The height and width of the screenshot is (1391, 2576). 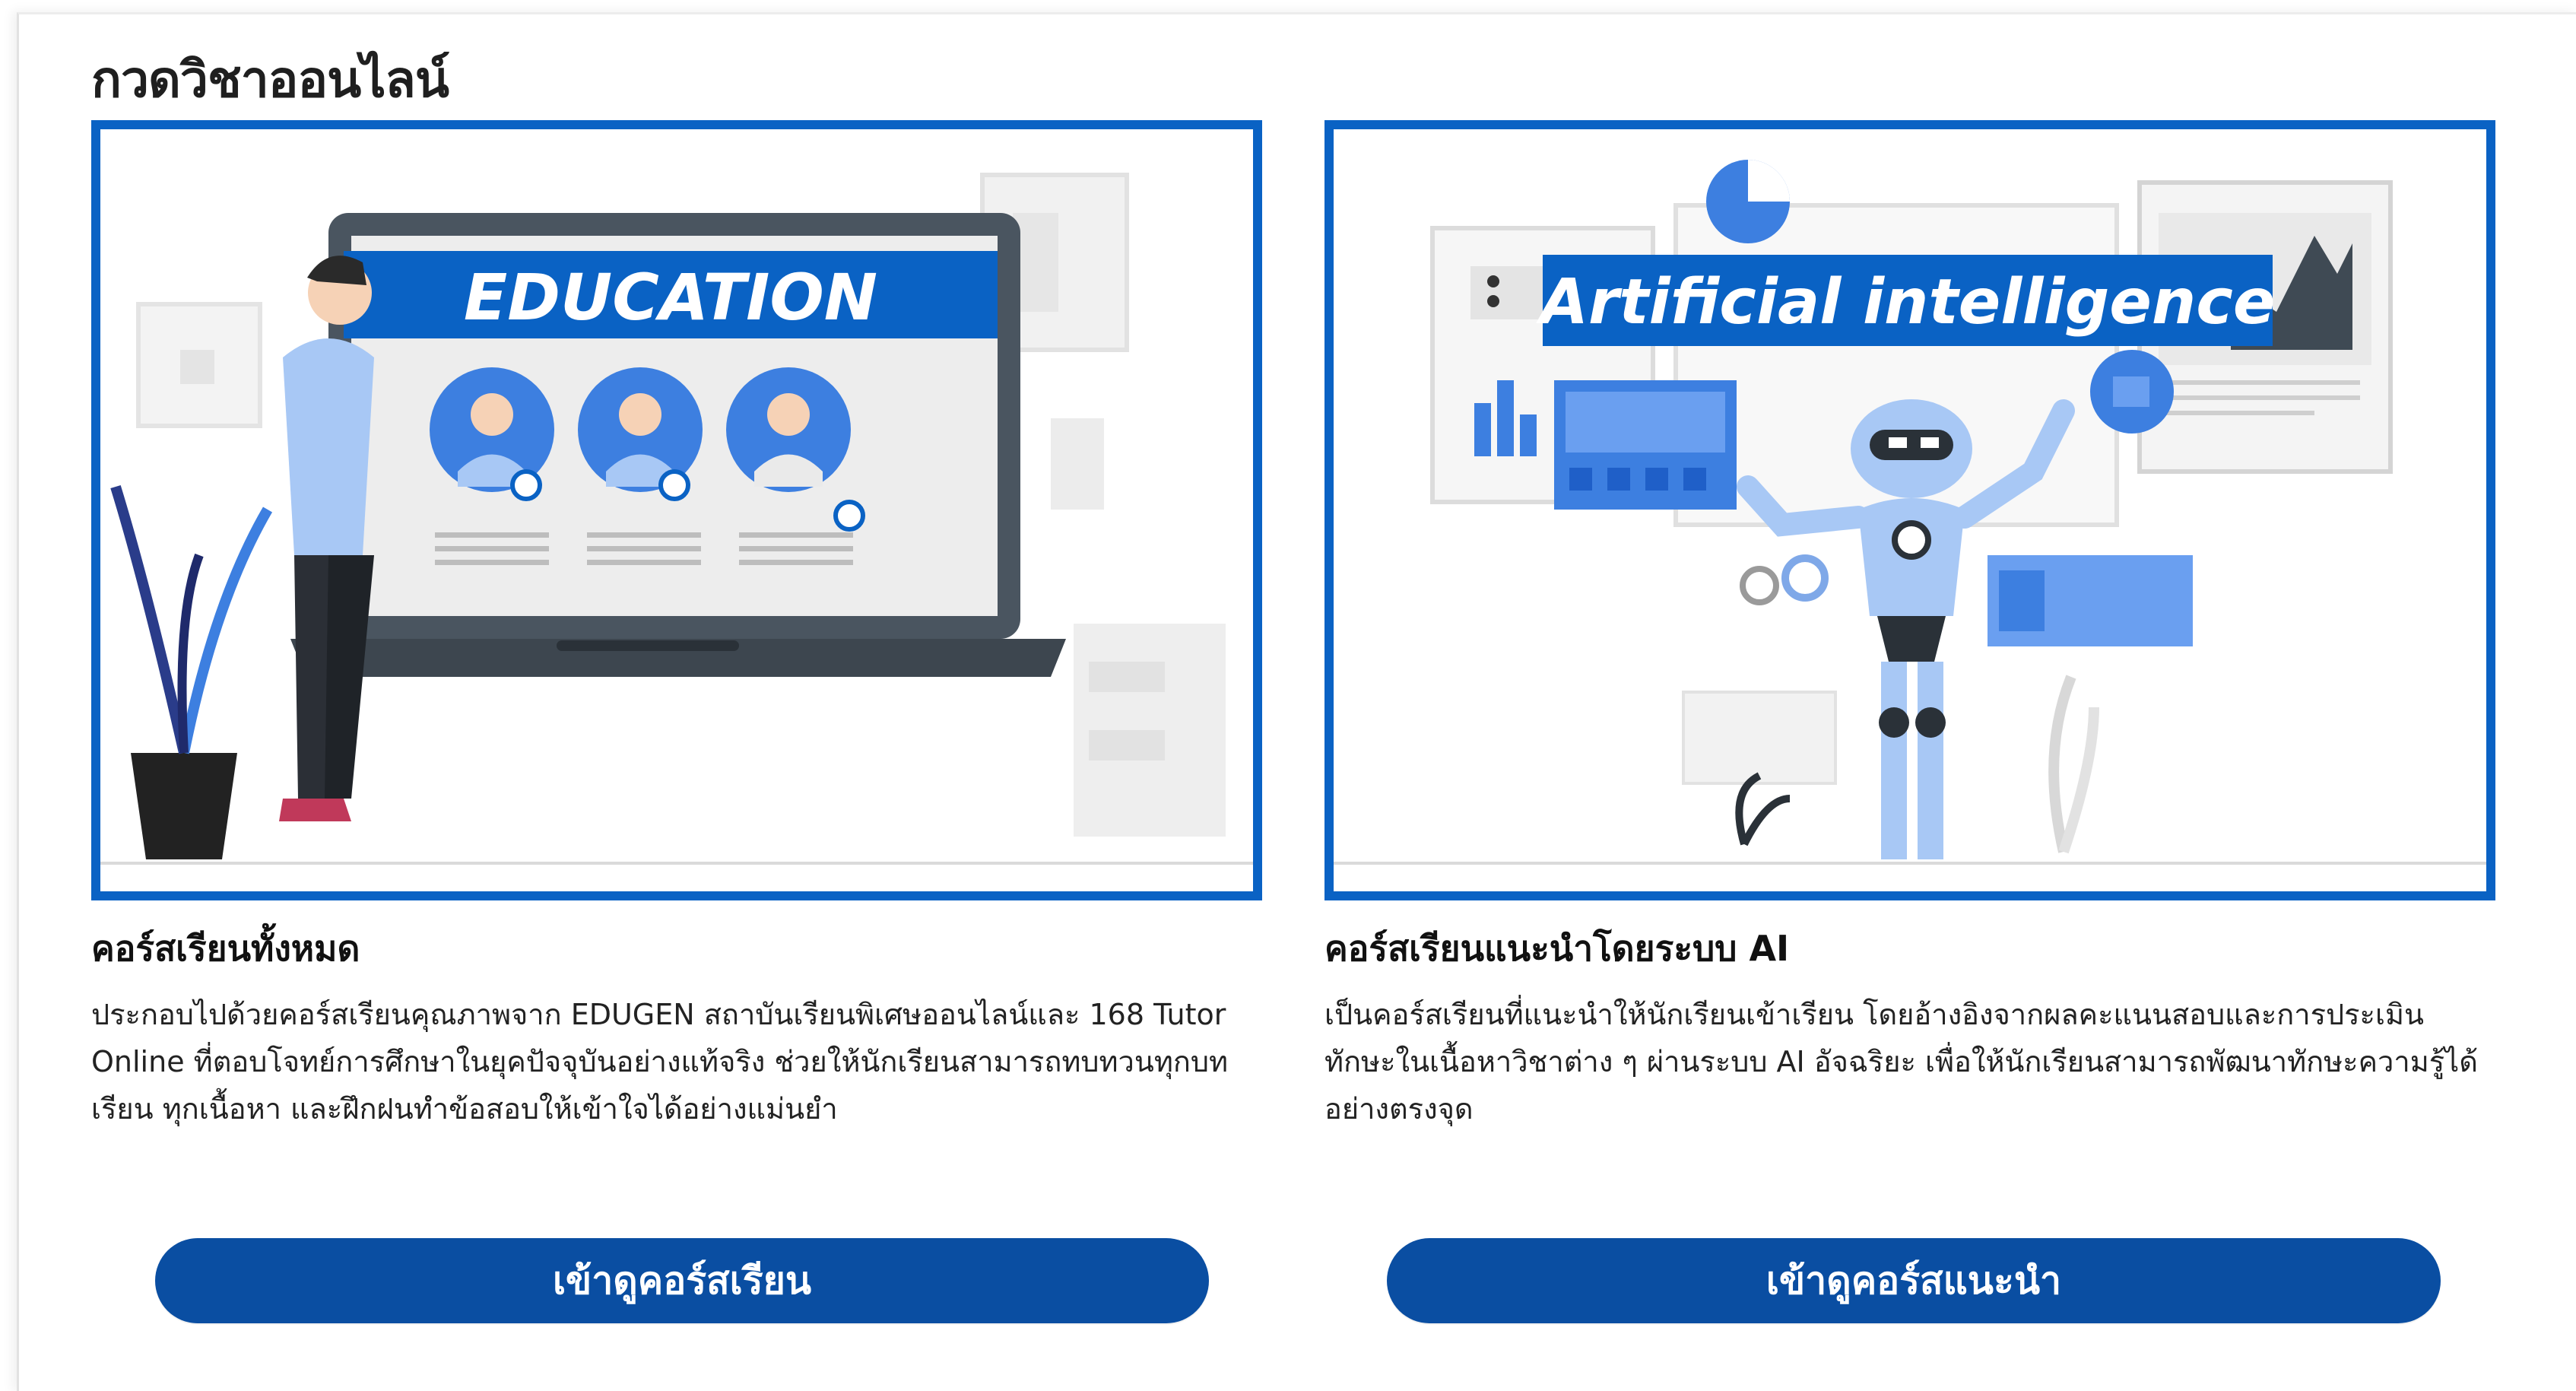 What do you see at coordinates (225, 948) in the screenshot?
I see `card-title: คอร์สเรียนทั้งหมด` at bounding box center [225, 948].